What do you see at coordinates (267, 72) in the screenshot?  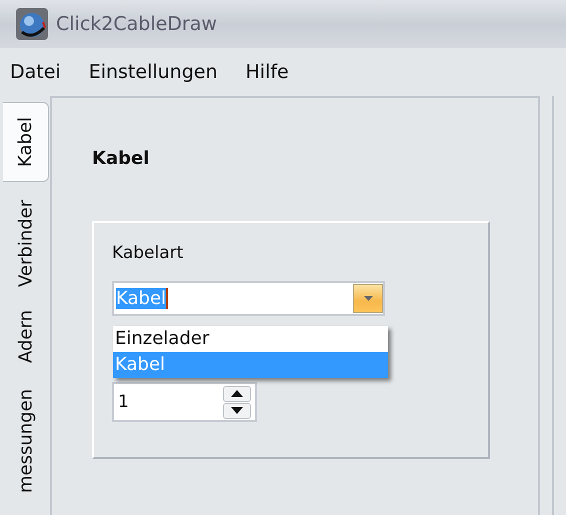 I see `menu-item: Hilfe` at bounding box center [267, 72].